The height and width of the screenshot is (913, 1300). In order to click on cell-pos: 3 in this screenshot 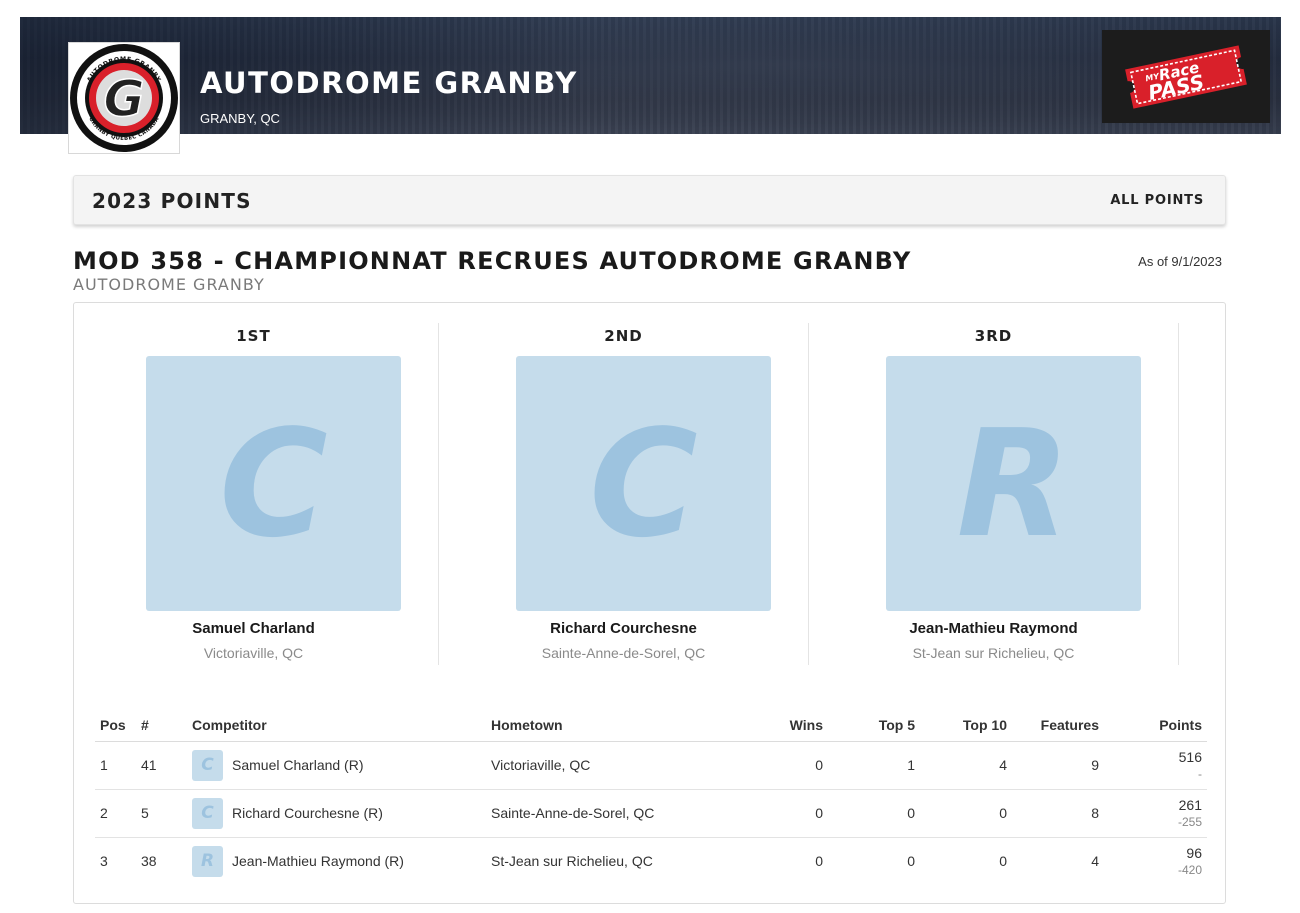, I will do `click(104, 861)`.